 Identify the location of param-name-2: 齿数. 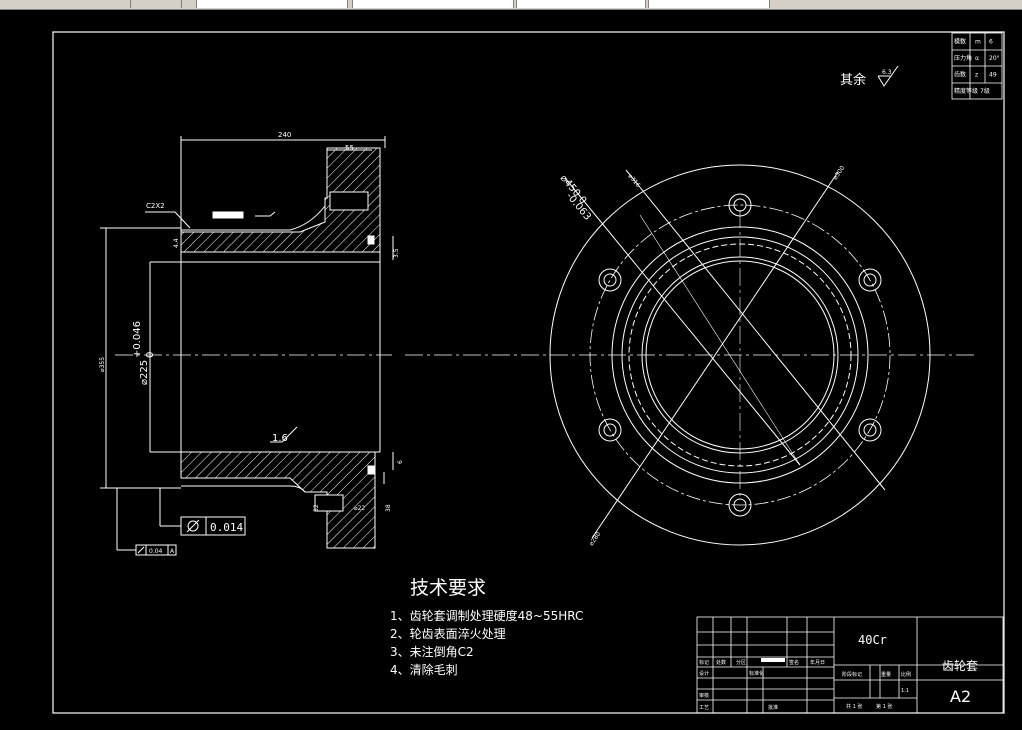
(960, 75).